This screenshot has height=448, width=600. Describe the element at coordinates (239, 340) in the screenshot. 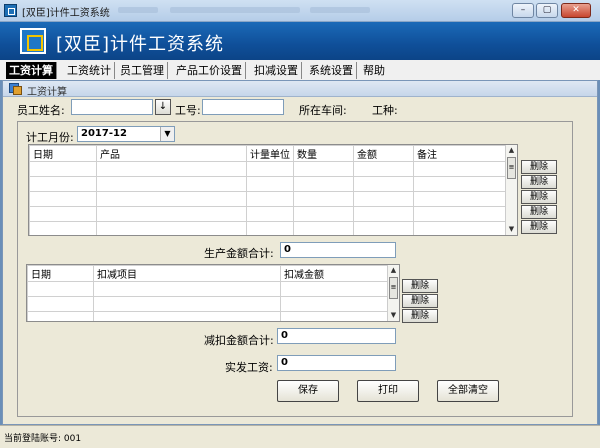

I see `deduction-total-label: 减扣金额合计:` at that location.